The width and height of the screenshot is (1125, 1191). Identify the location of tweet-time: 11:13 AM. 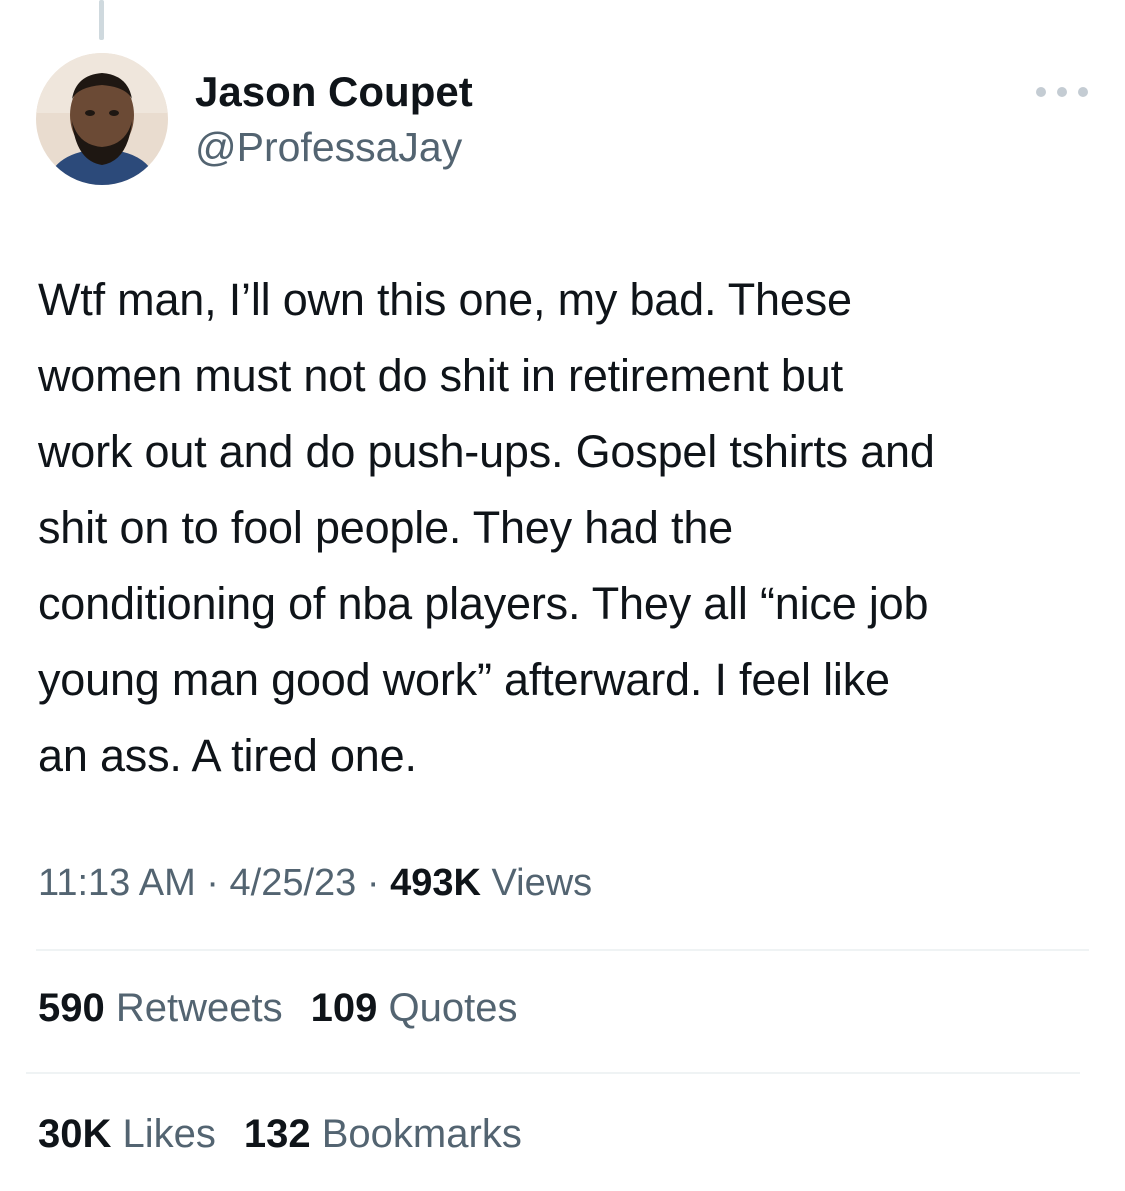
(117, 883).